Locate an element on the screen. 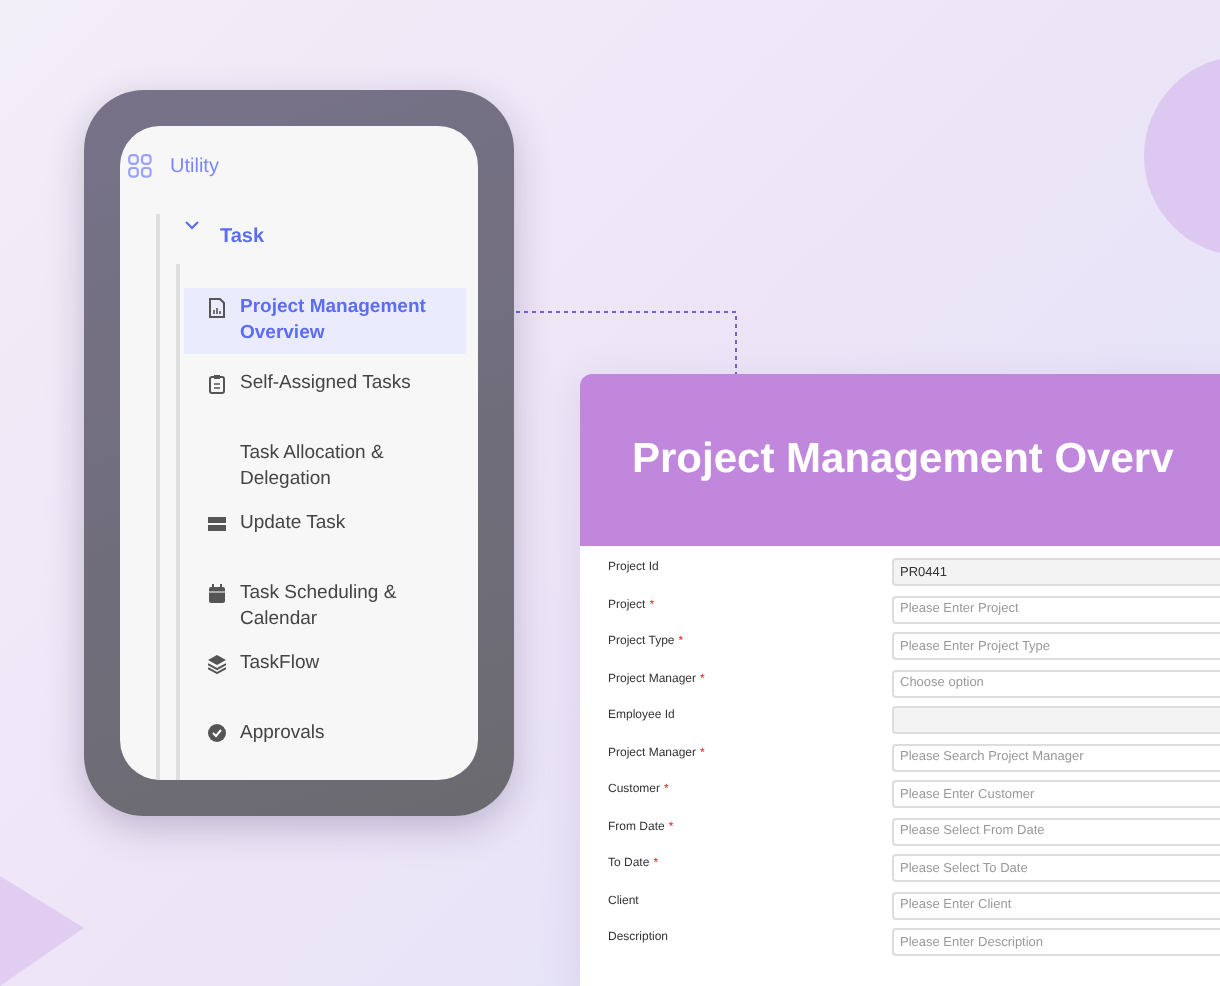  section-label: Utility is located at coordinates (194, 166).